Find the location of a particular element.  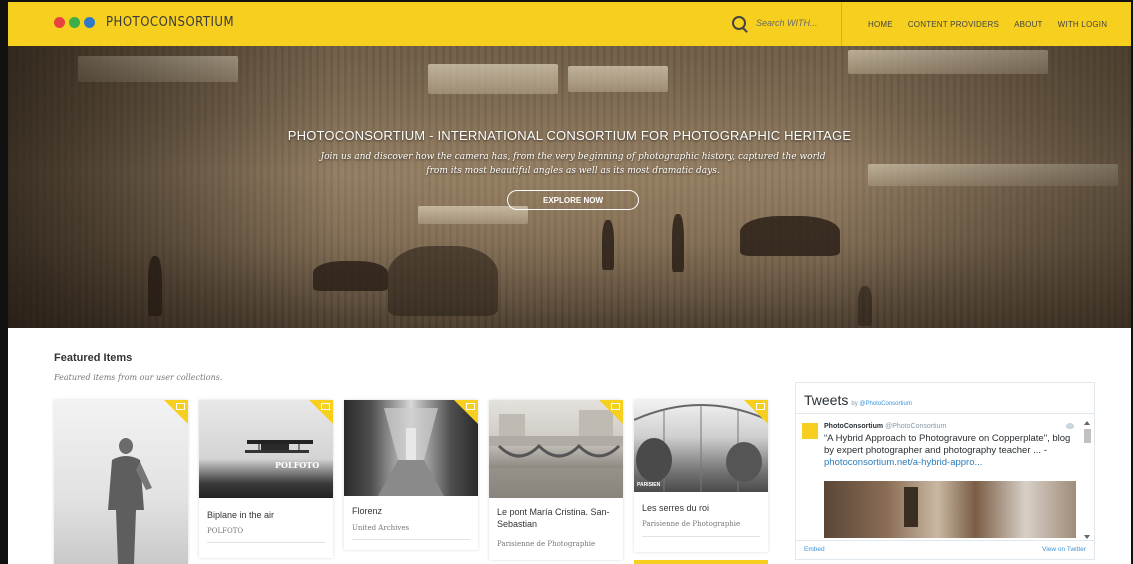

card-title: Le pont María Cristina. San-Sebastian is located at coordinates (553, 518).